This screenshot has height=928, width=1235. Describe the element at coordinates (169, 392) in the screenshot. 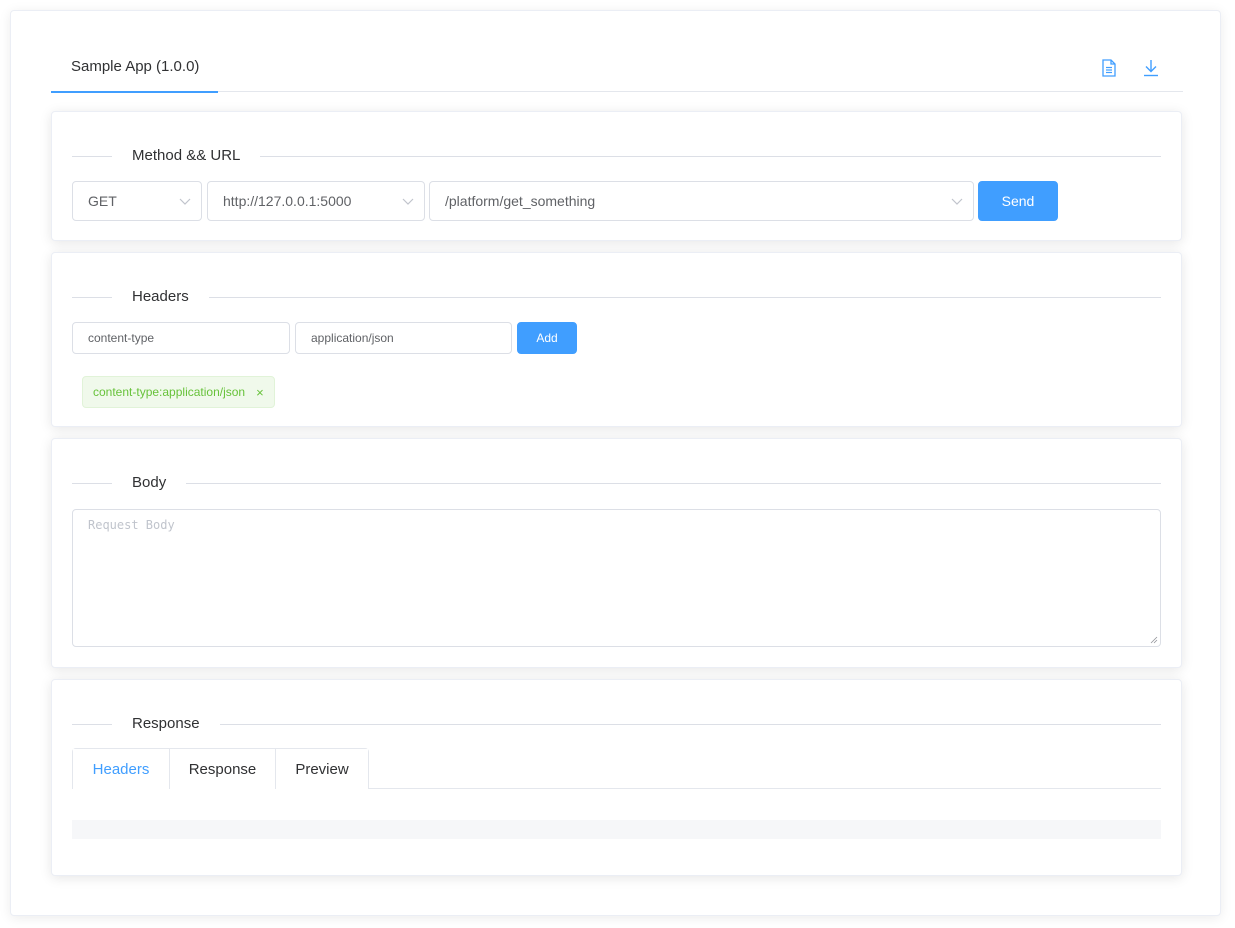

I see `header-tag-label: content-type:application/json` at that location.